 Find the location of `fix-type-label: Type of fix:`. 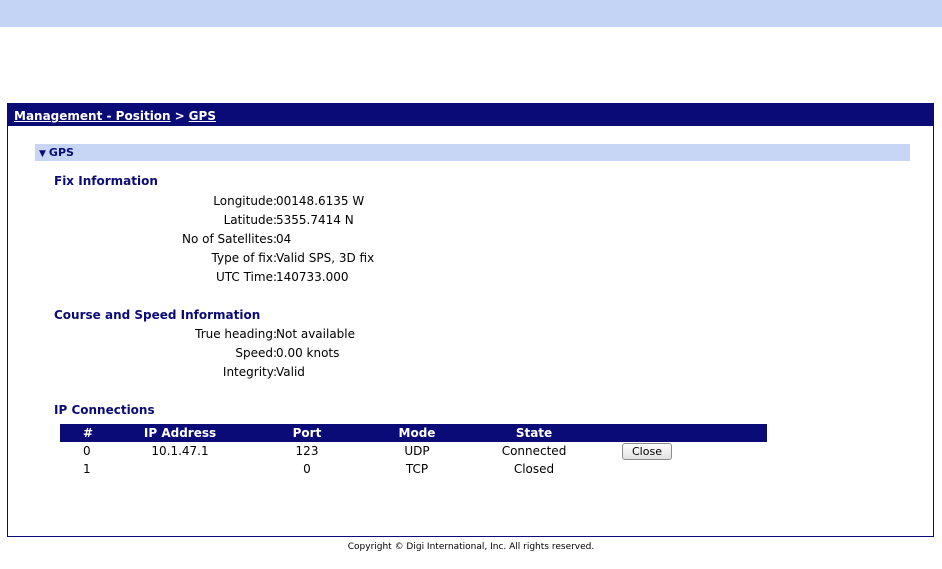

fix-type-label: Type of fix: is located at coordinates (244, 258).